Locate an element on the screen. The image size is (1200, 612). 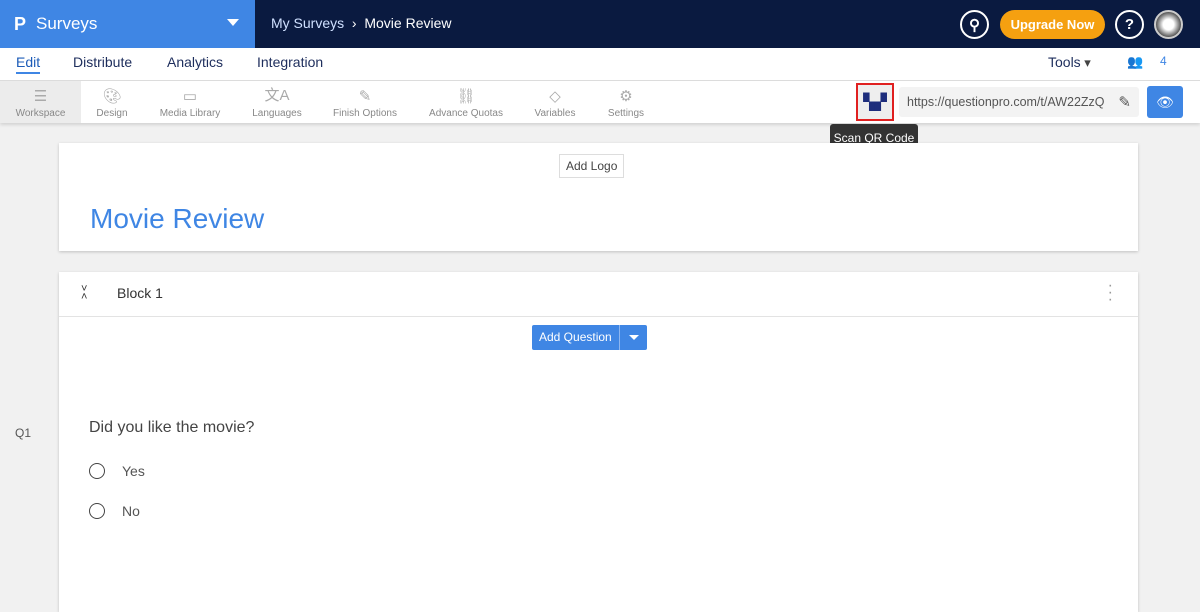
toolbar-label: Design is located at coordinates (112, 113).